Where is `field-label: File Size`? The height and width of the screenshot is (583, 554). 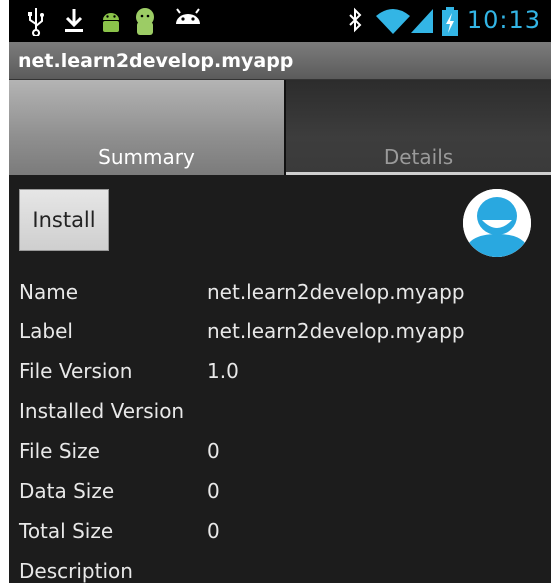
field-label: File Size is located at coordinates (59, 451).